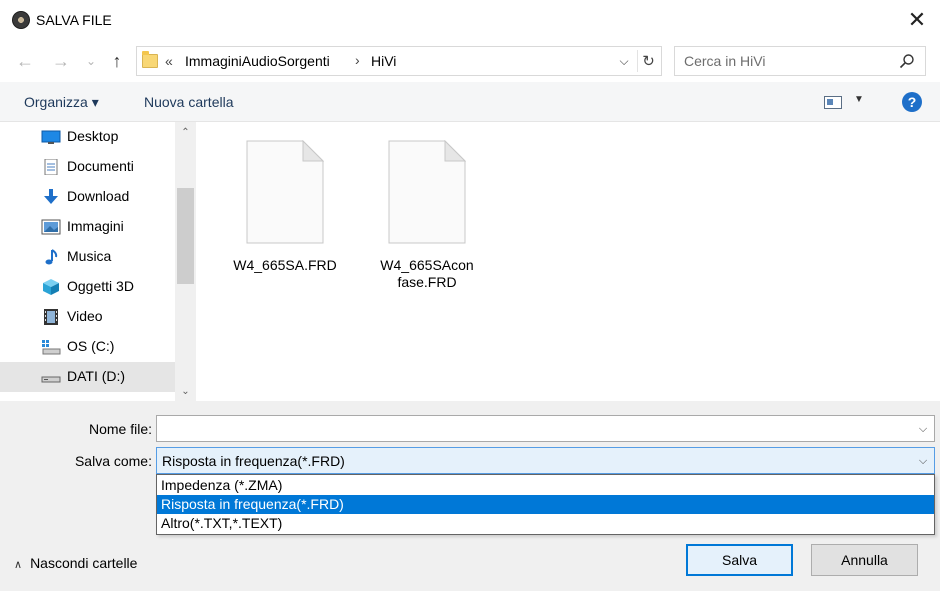  Describe the element at coordinates (100, 286) in the screenshot. I see `sidebar-item-label: Oggetti 3D` at that location.